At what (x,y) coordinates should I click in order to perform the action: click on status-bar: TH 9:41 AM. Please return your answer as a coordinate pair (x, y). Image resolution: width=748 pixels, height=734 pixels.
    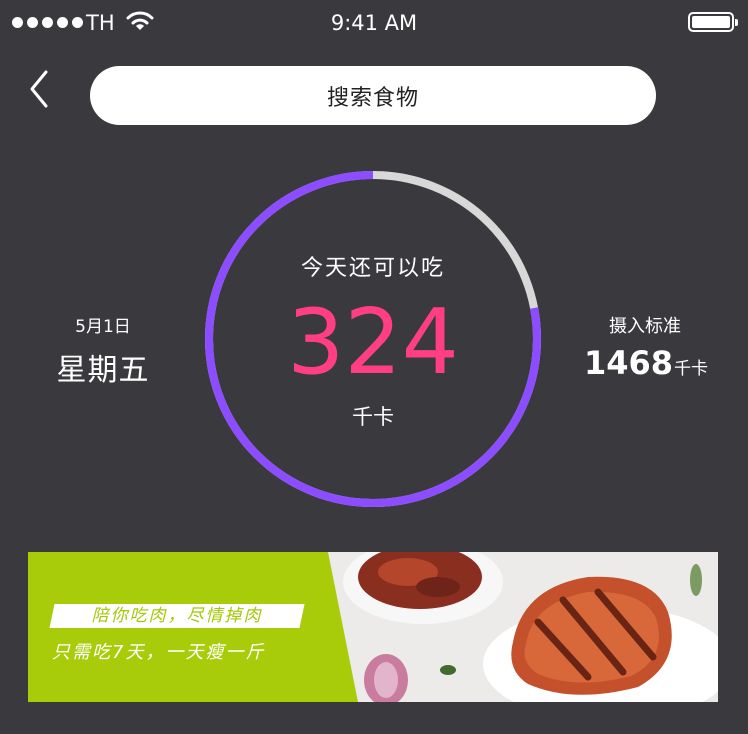
    Looking at the image, I should click on (374, 24).